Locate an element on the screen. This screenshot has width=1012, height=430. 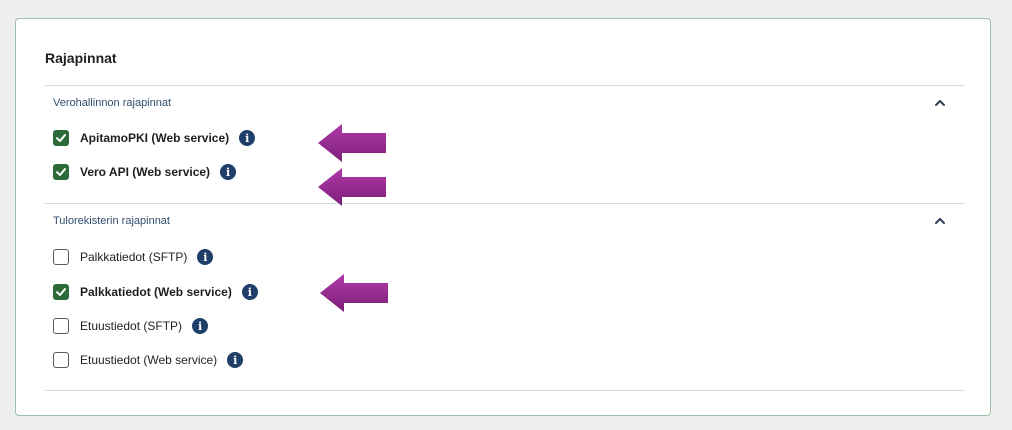
section-divider is located at coordinates (505, 390).